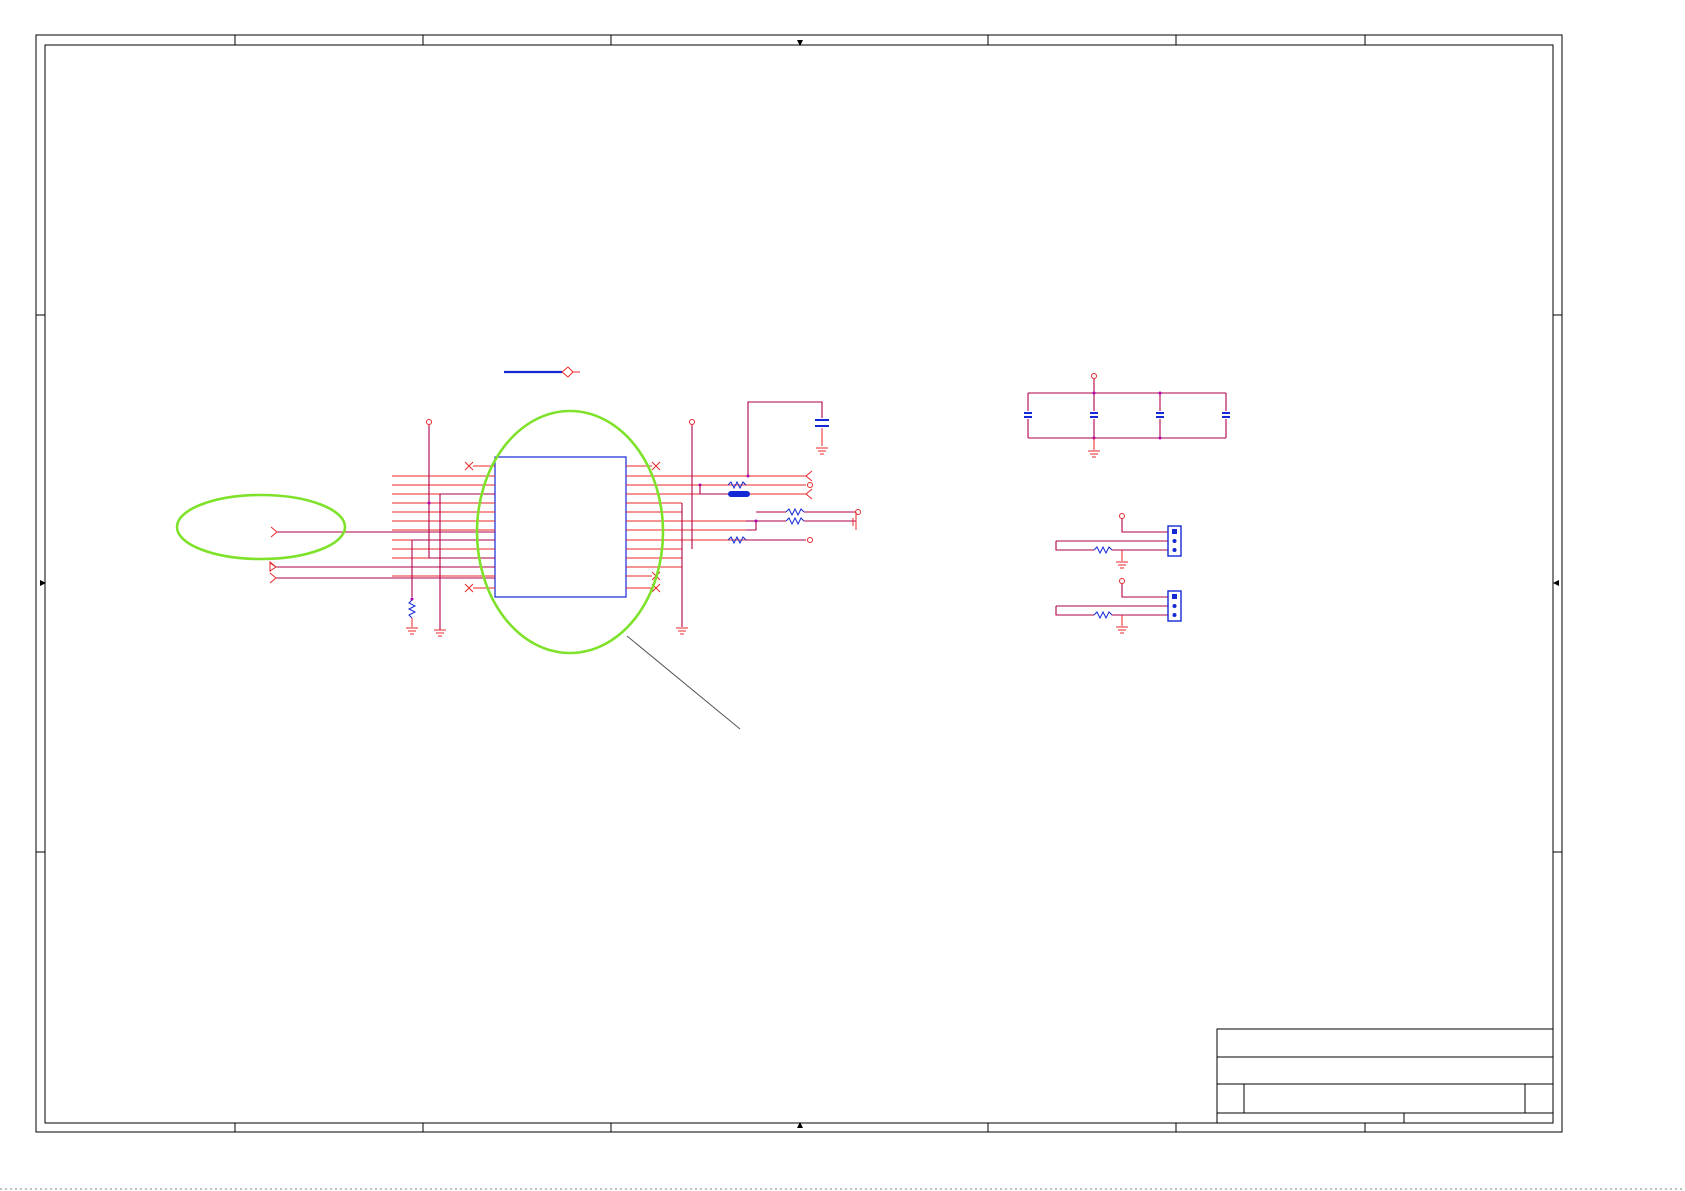  I want to click on title-block, so click(1385, 1076).